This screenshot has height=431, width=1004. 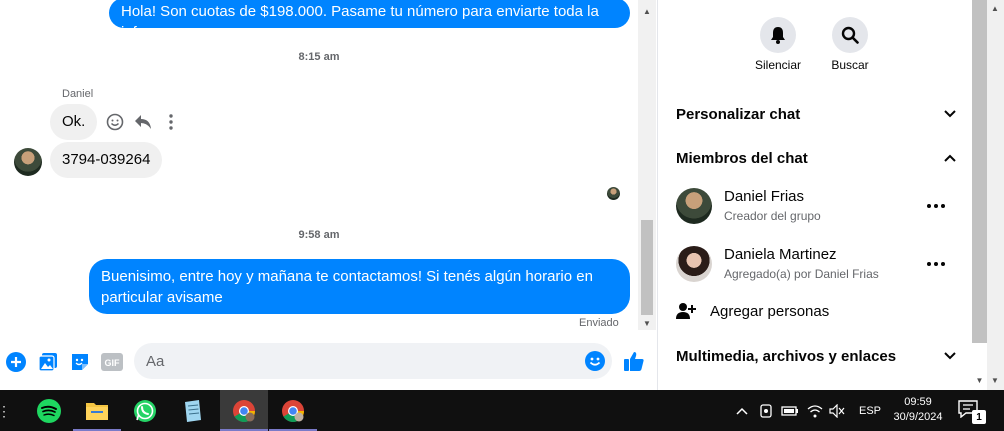 I want to click on customize-chat-section: Personalizar chat, so click(x=817, y=114).